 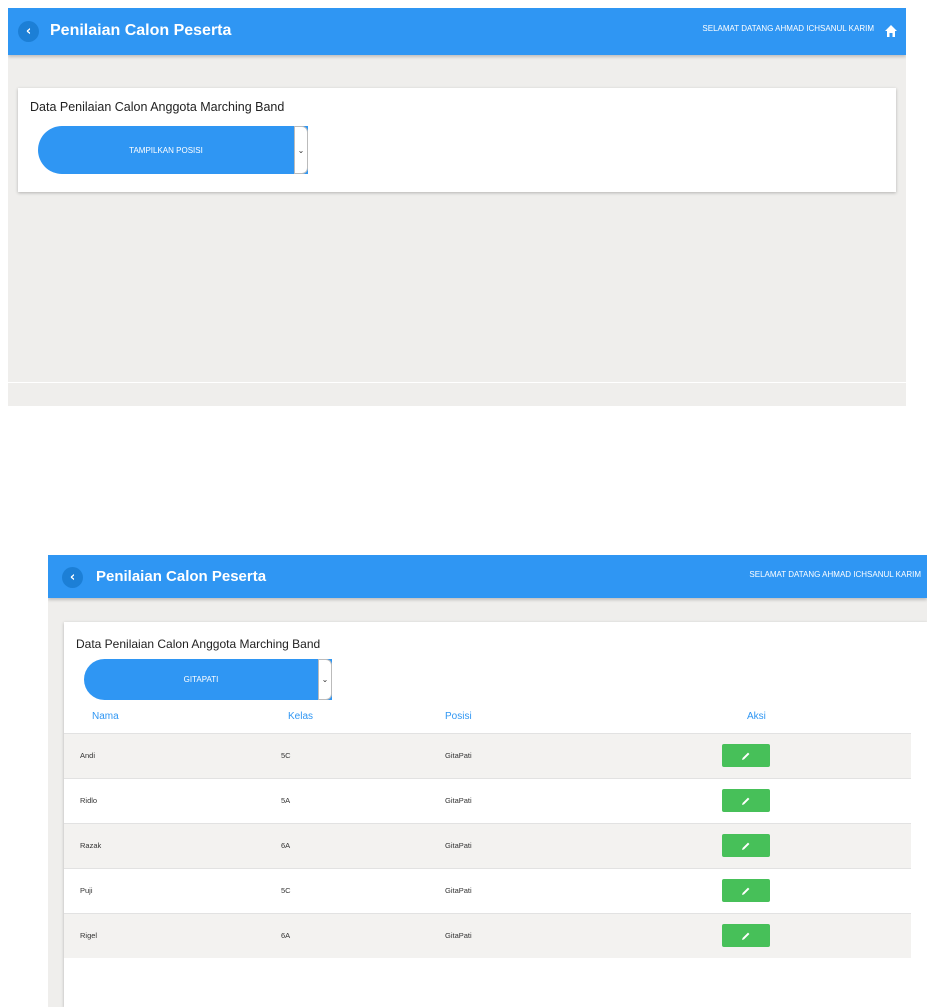 I want to click on cell-kelas: 5A, so click(x=286, y=800).